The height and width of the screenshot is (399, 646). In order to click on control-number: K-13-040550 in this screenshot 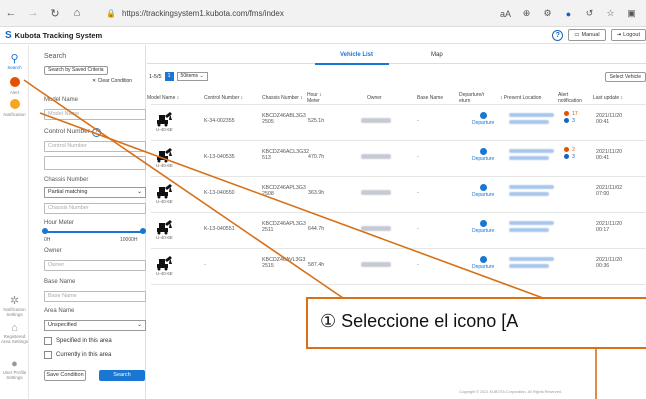, I will do `click(219, 193)`.